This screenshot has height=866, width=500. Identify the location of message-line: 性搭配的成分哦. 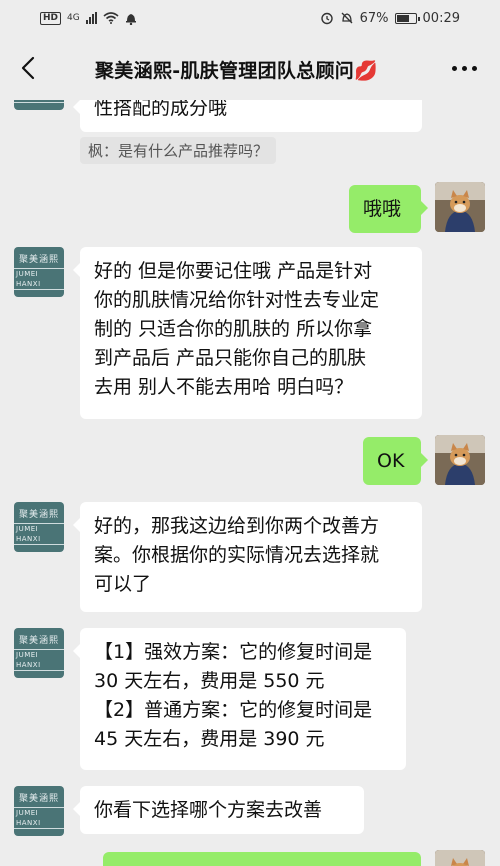
(161, 109).